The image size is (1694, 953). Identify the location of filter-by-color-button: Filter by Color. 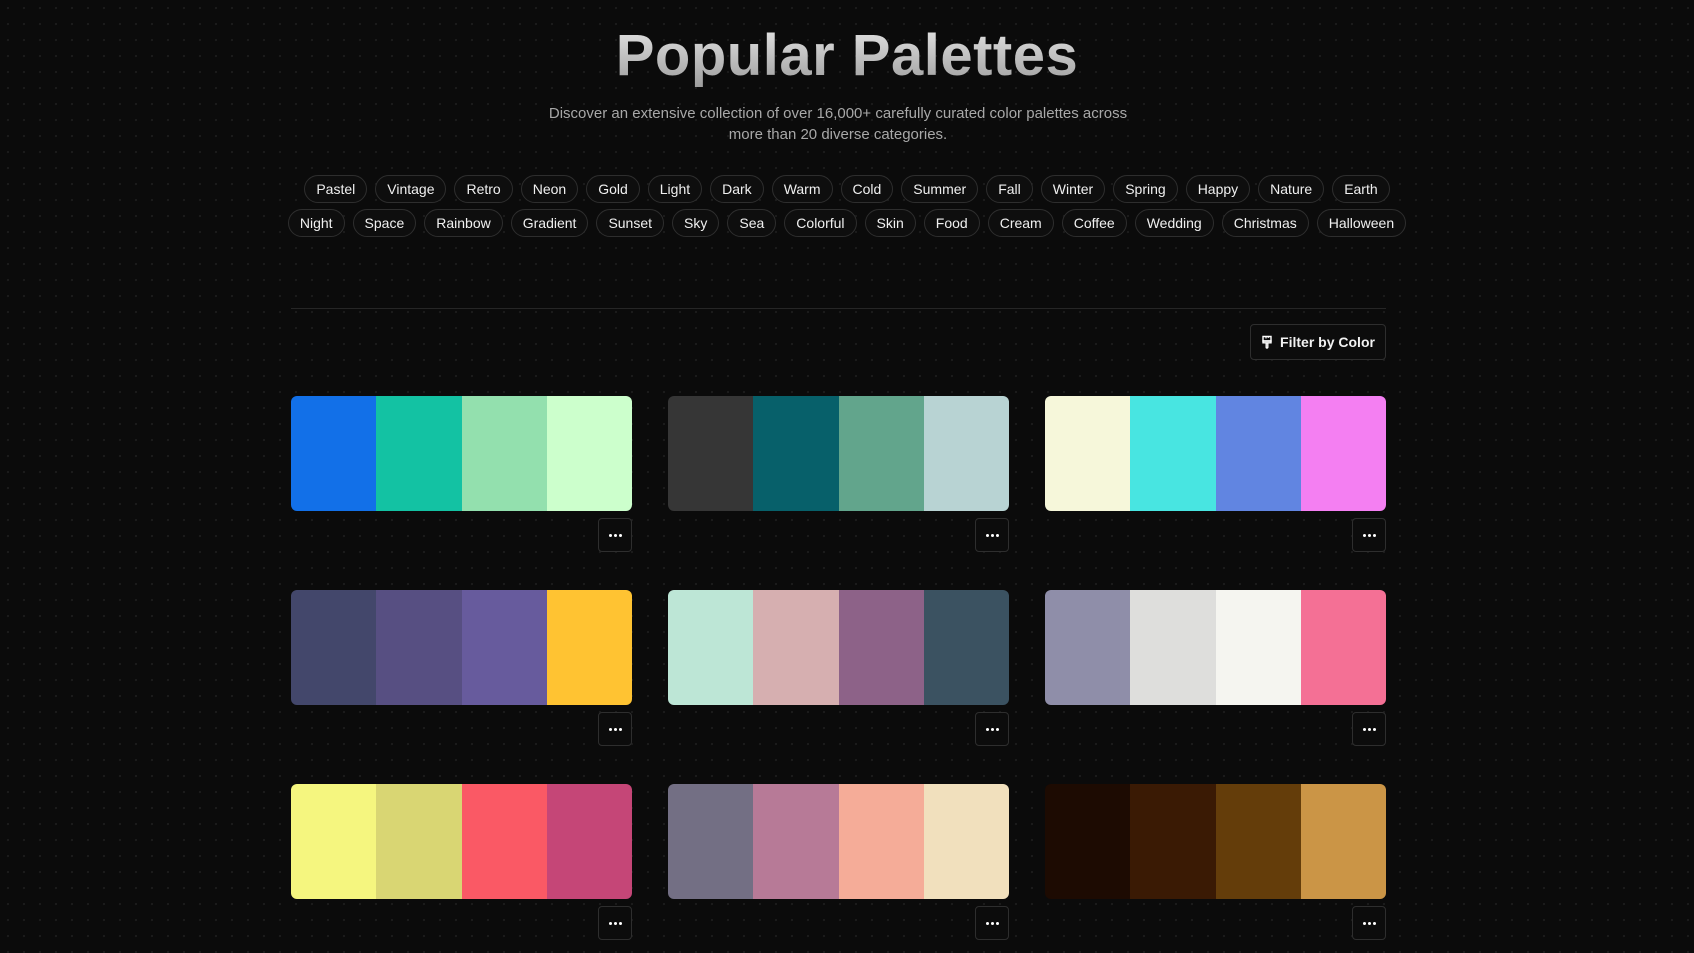
(1318, 342).